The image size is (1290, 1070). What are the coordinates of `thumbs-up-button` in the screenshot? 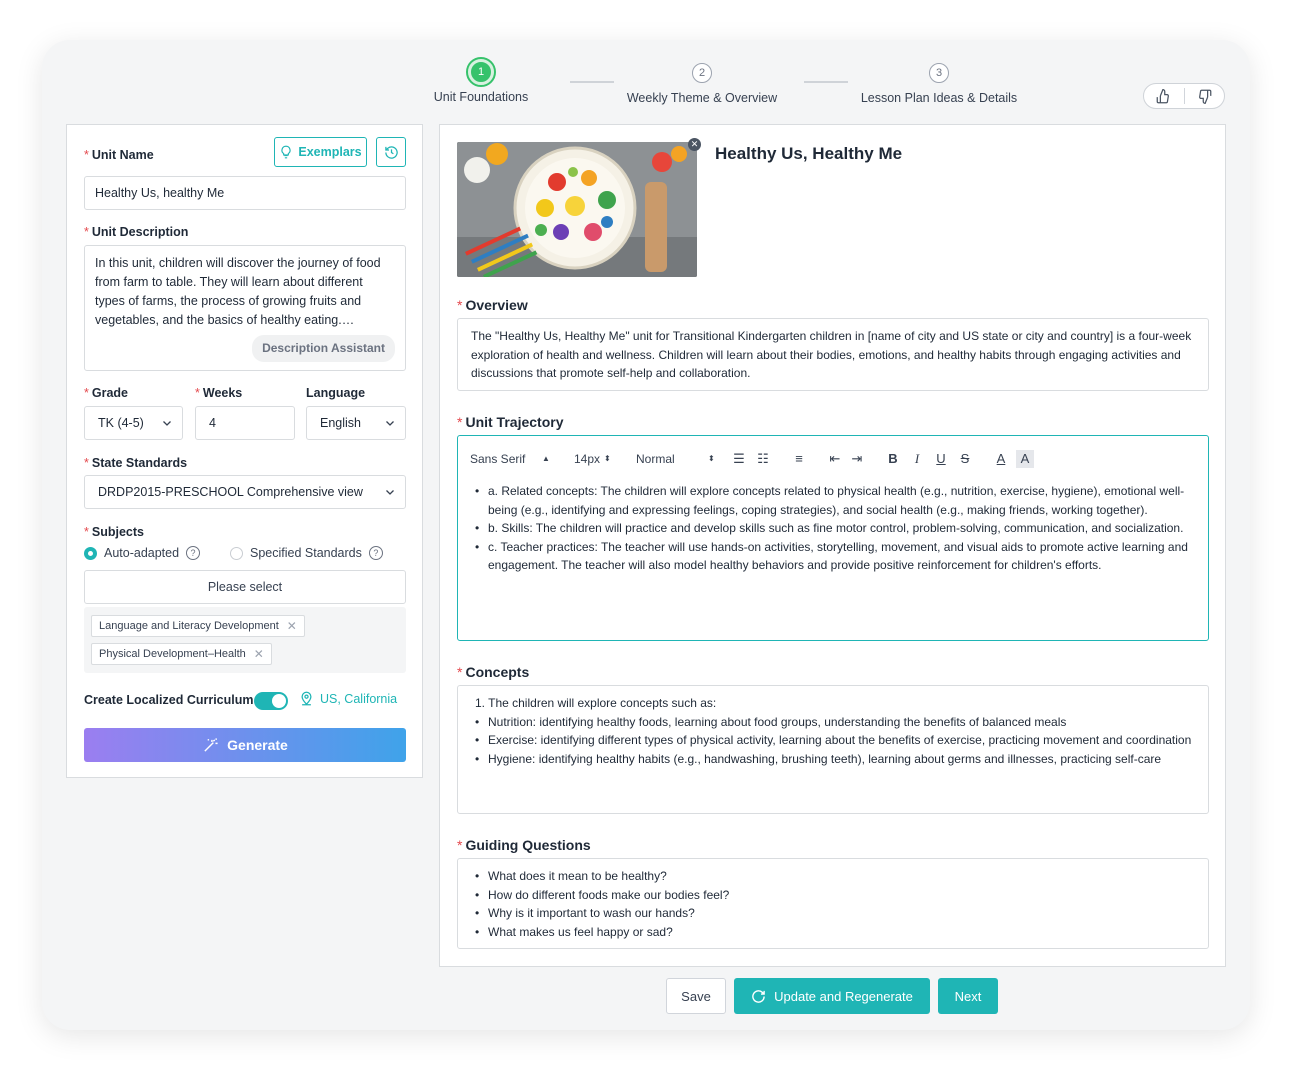 It's located at (1164, 96).